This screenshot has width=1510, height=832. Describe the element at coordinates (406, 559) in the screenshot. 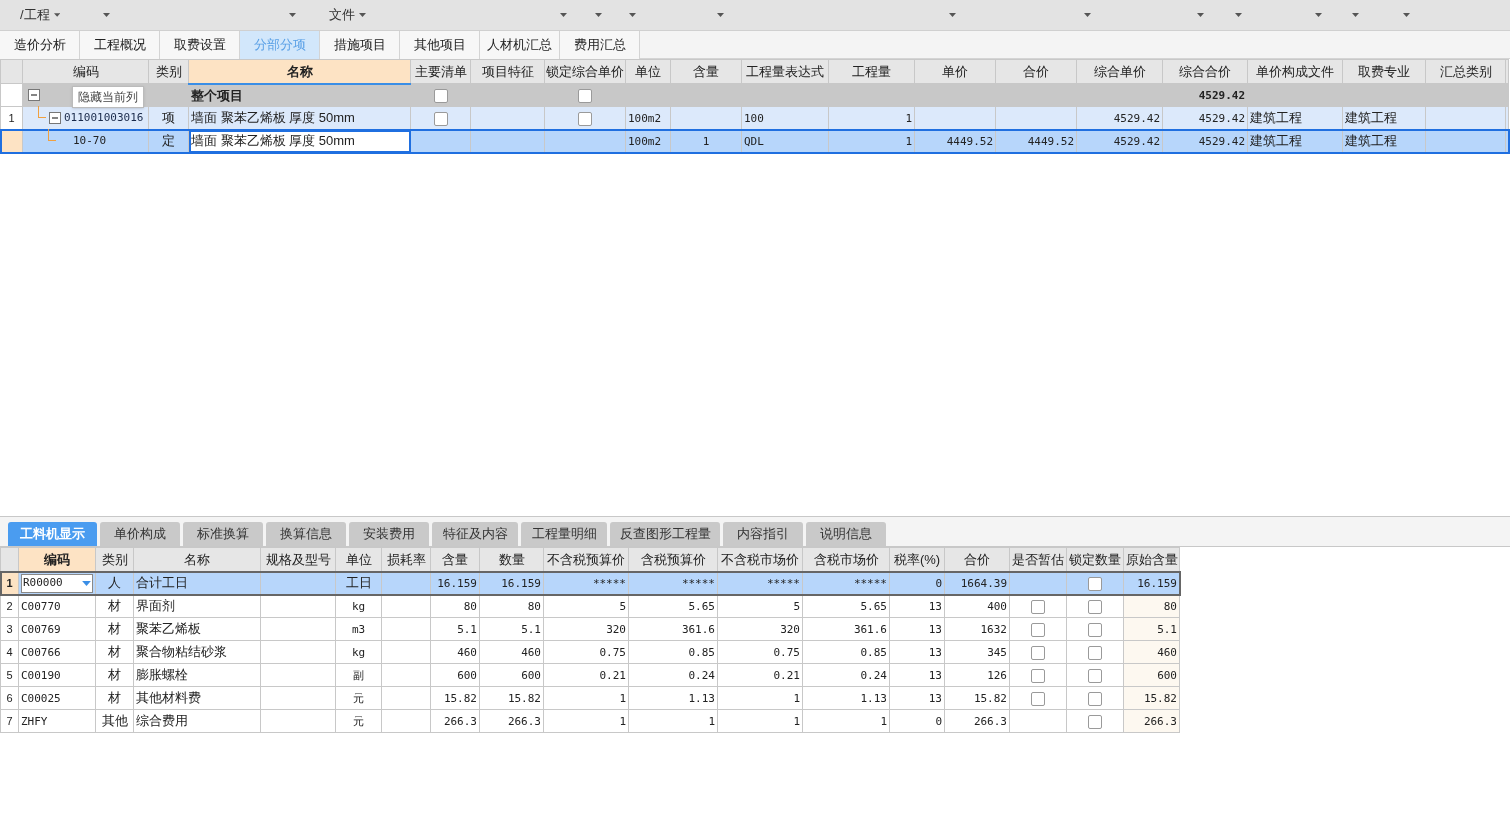

I see `column-header: 损耗率` at that location.